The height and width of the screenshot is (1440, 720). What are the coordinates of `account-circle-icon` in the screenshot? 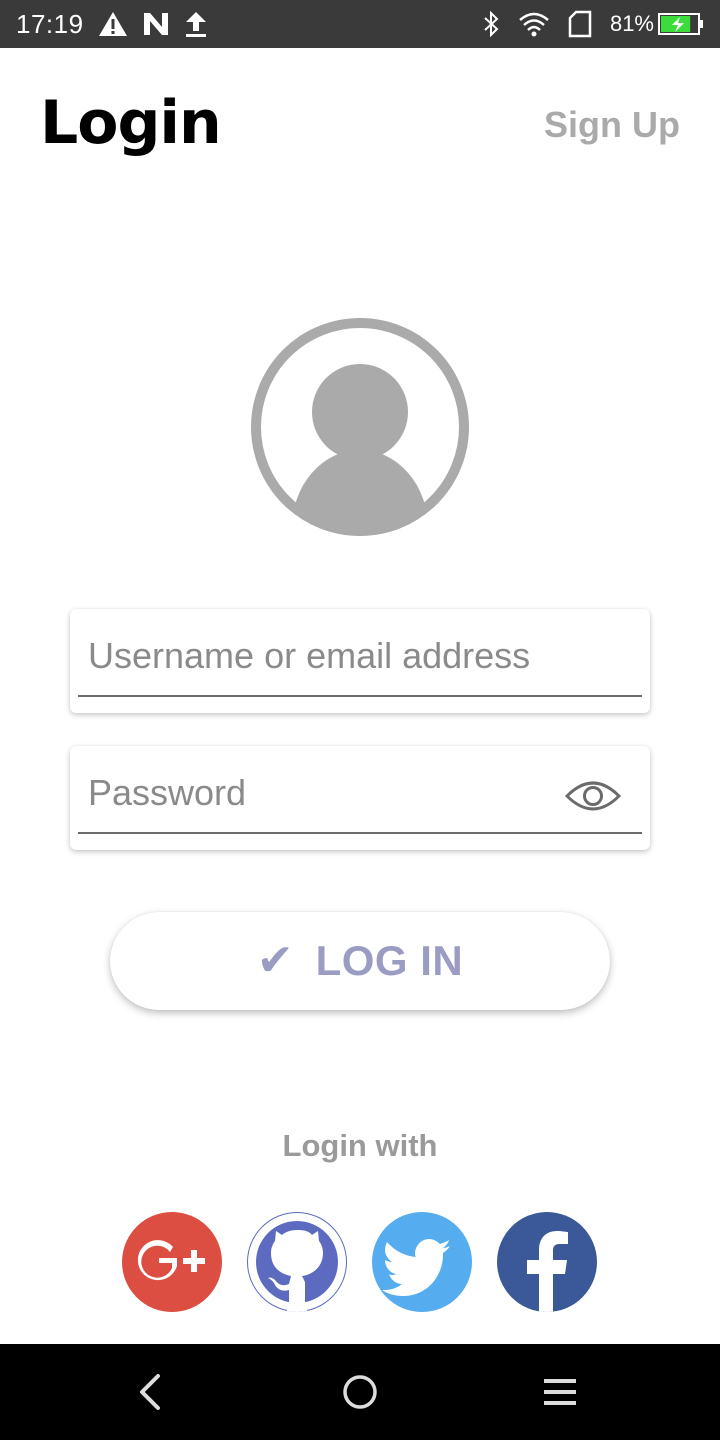 It's located at (360, 427).